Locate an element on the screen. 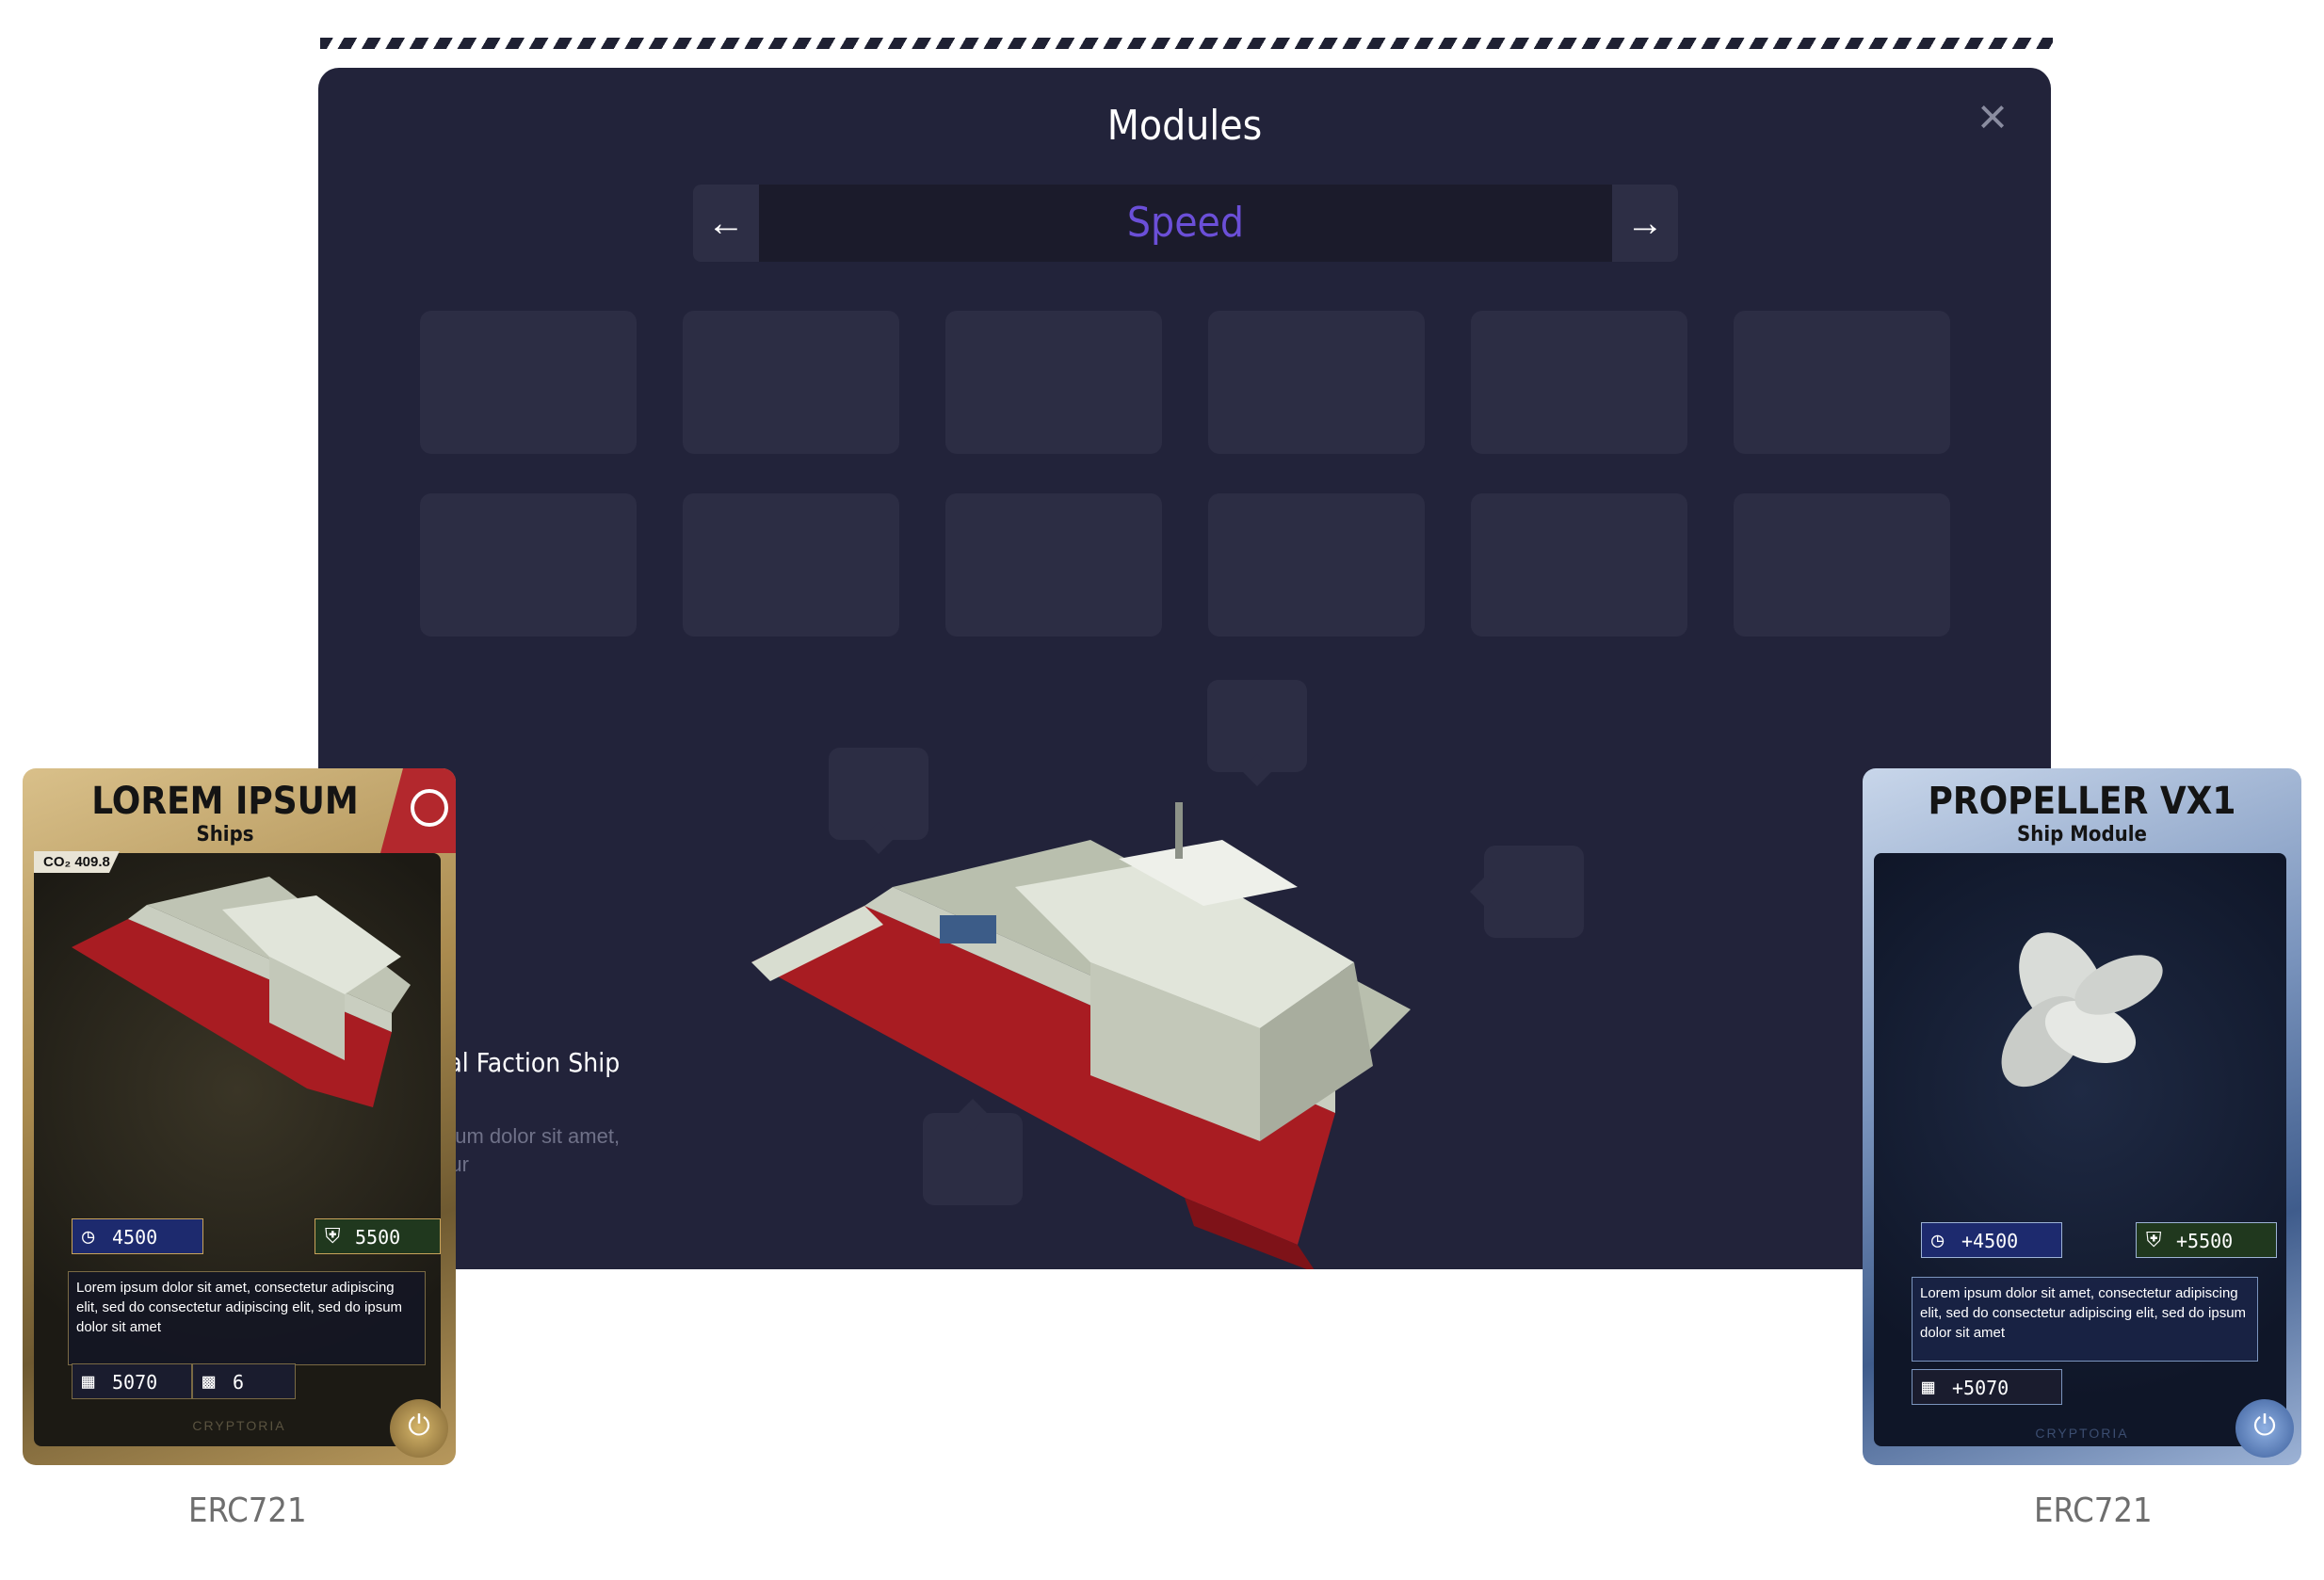 The image size is (2324, 1580). armor-value: +5500 is located at coordinates (2205, 1241).